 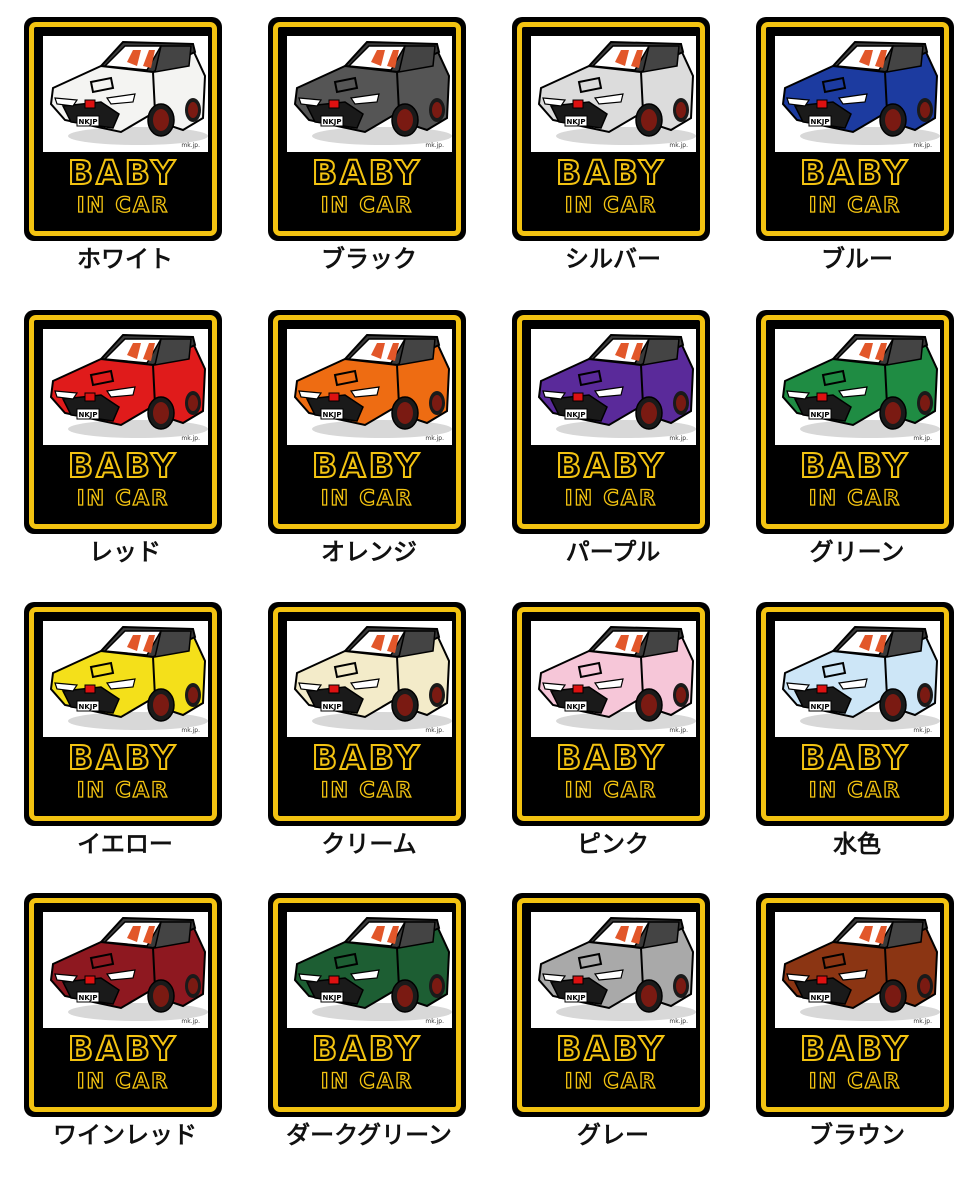 I want to click on color-option: NKJP mk.jp. BABY IN CAR クリーム, so click(x=369, y=733).